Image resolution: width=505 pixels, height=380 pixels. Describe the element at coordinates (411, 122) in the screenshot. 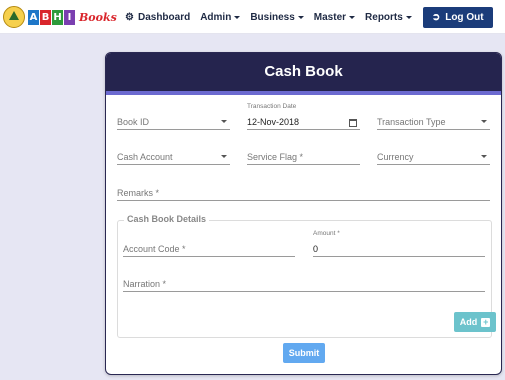

I see `transaction-type-label: Transaction Type` at that location.